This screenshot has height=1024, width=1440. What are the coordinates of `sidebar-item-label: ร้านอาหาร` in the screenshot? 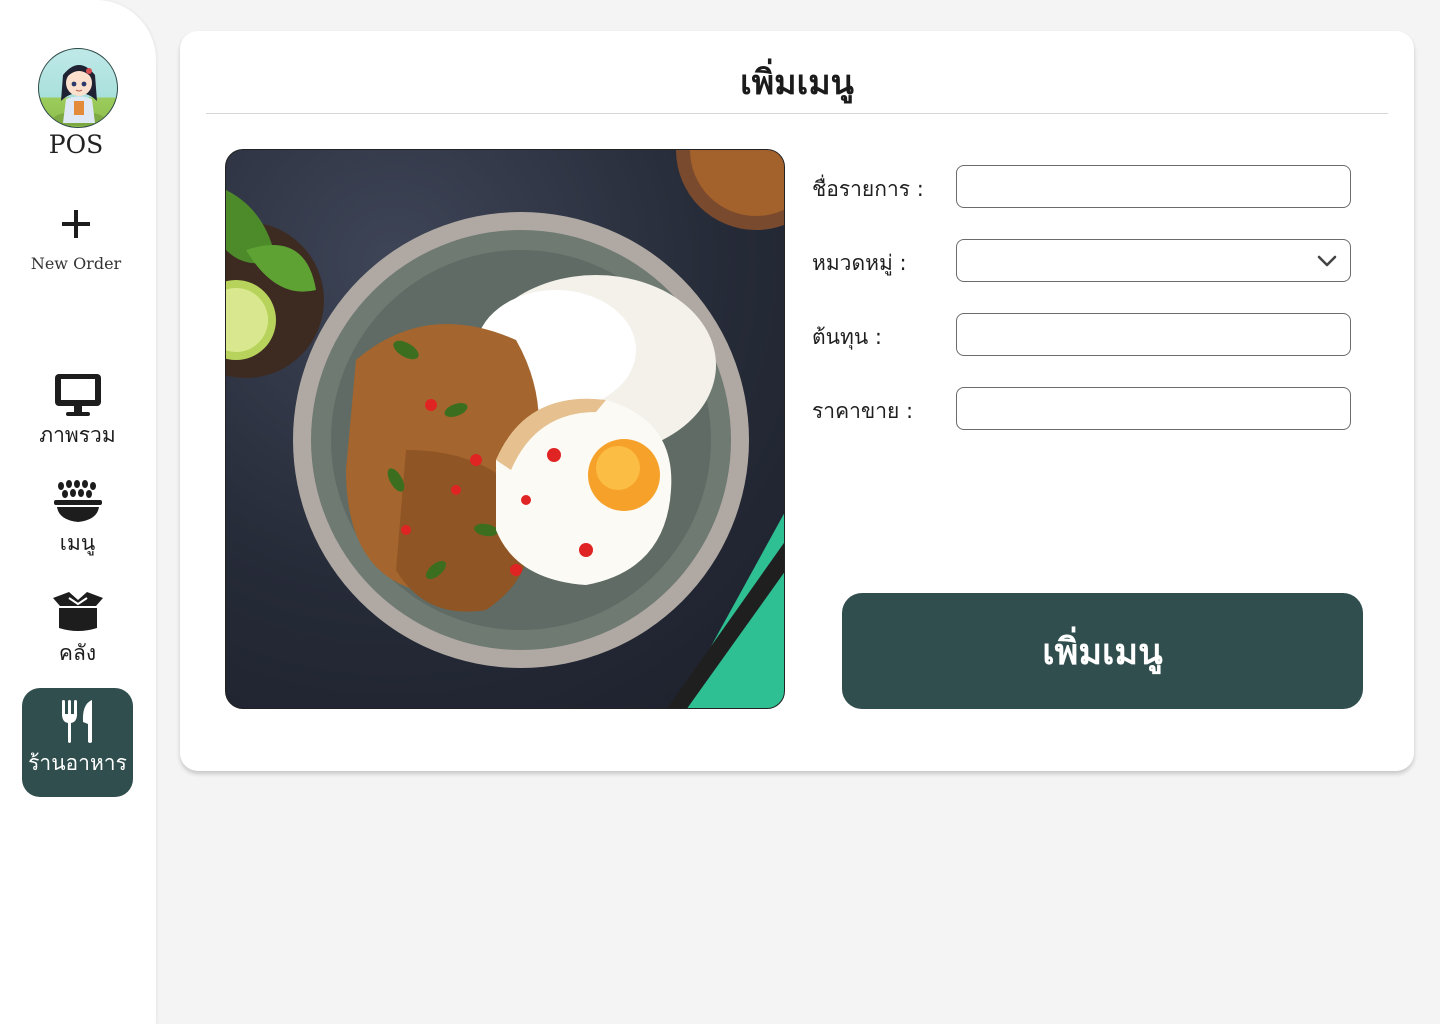 It's located at (77, 763).